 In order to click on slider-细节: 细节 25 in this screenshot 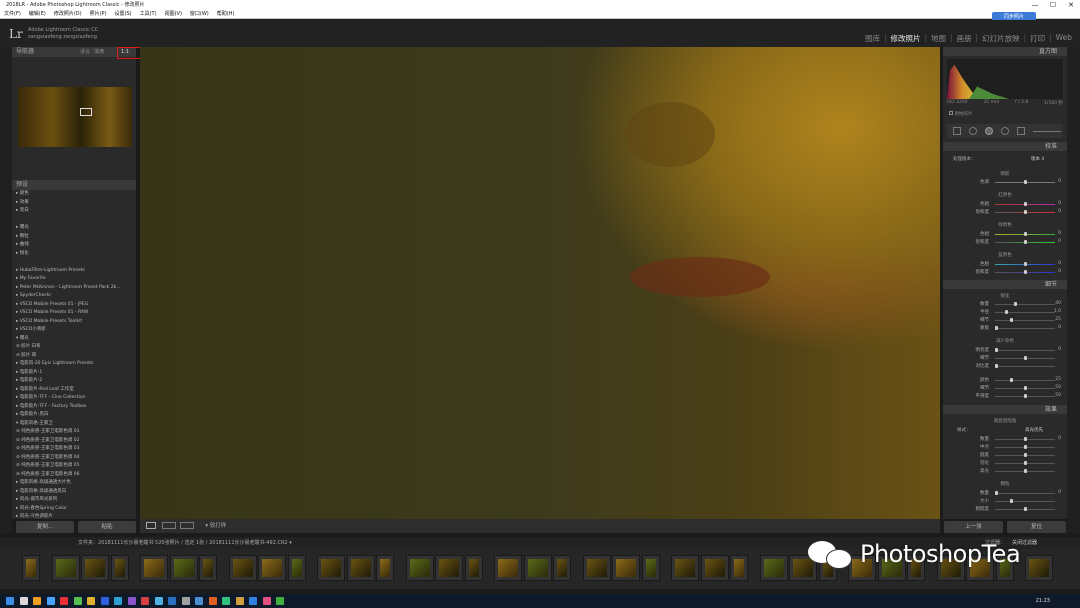, I will do `click(1012, 320)`.